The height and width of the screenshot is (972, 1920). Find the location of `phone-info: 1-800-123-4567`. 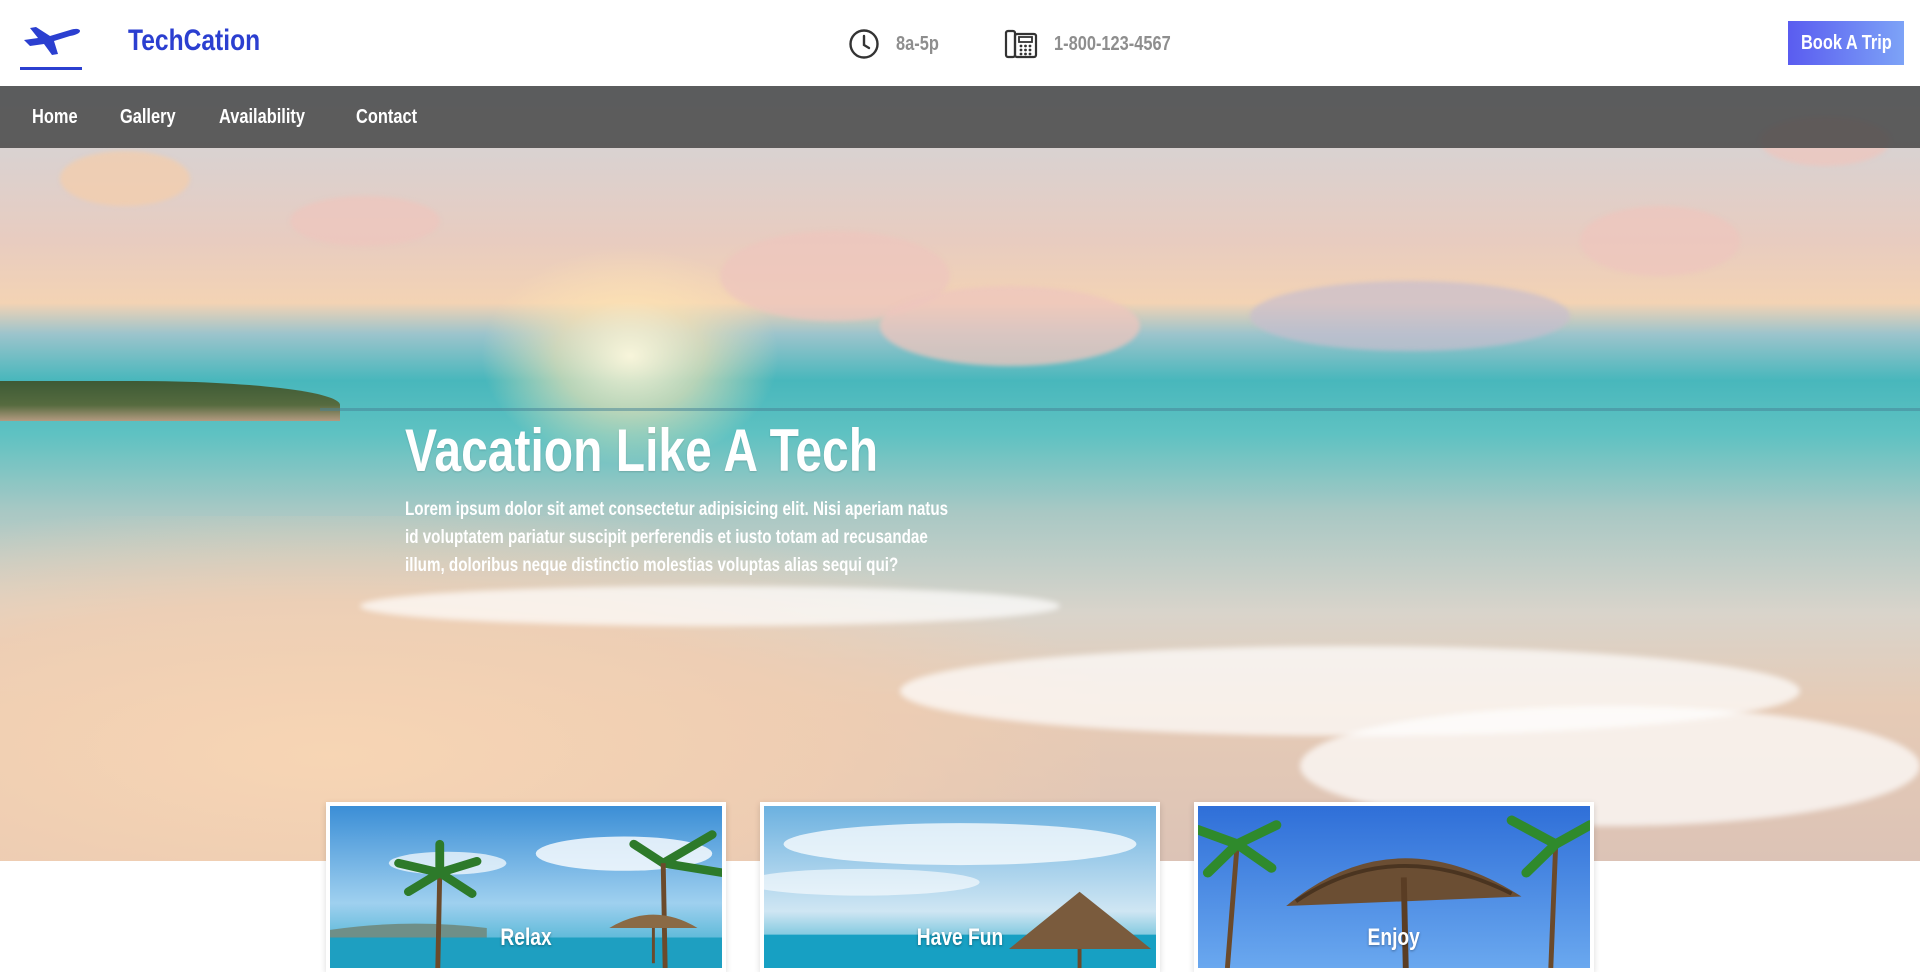

phone-info: 1-800-123-4567 is located at coordinates (1100, 44).